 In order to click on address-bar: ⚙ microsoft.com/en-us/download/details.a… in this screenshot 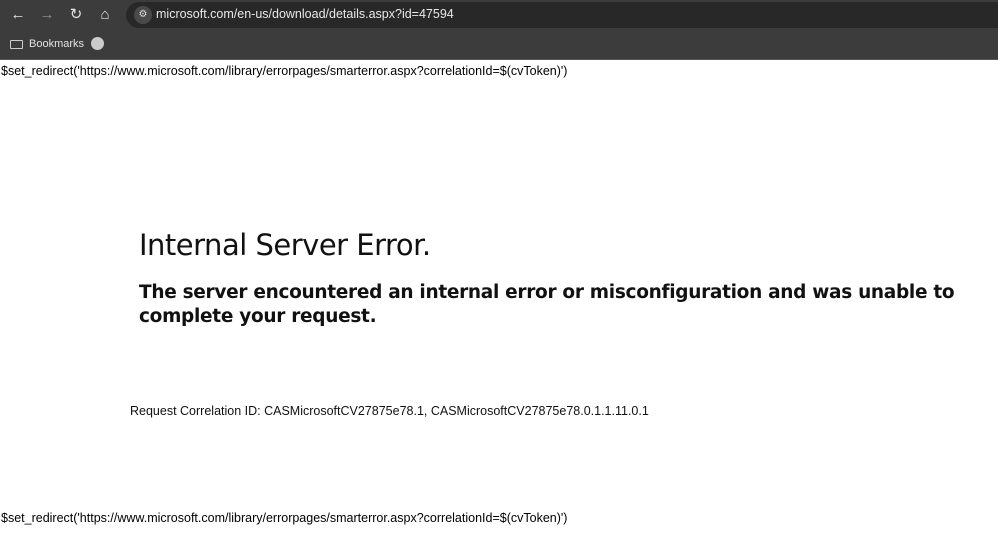, I will do `click(562, 15)`.